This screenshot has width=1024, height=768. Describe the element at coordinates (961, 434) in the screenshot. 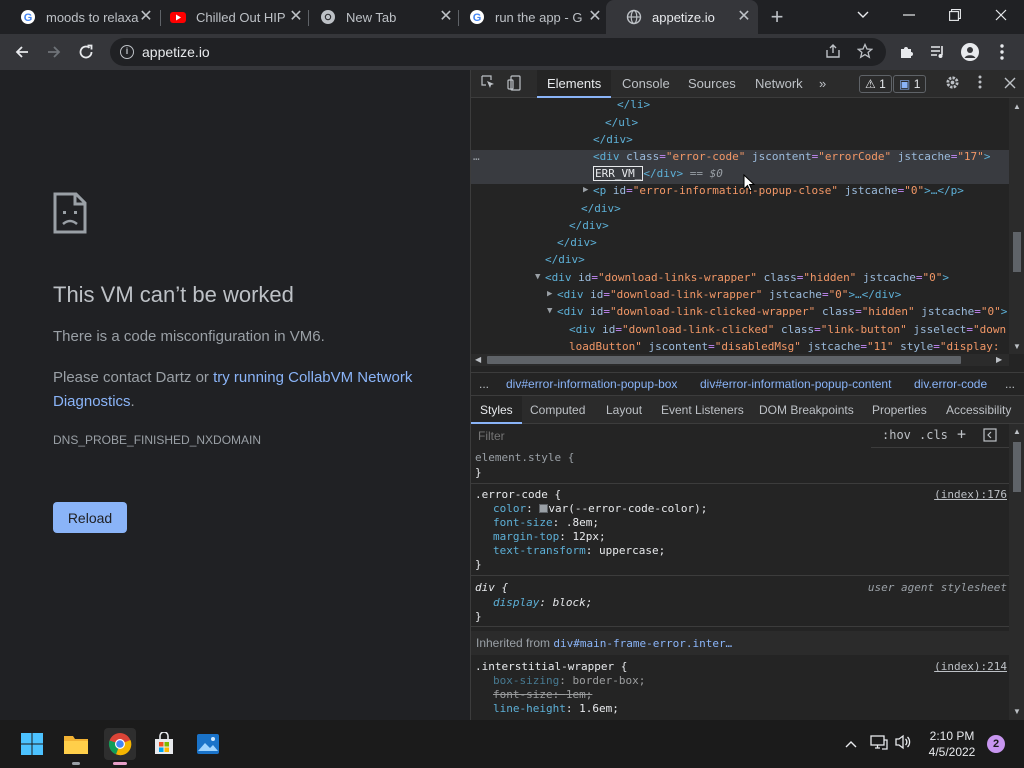

I see `add-rule-icon: +` at that location.